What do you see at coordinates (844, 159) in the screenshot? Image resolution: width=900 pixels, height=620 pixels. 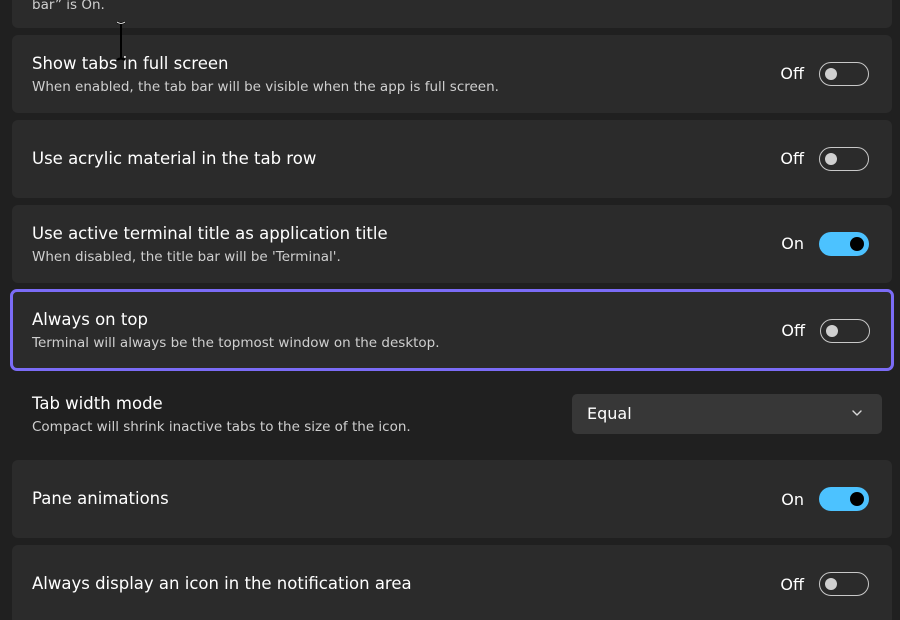 I see `acrylic-tab-row-toggle` at bounding box center [844, 159].